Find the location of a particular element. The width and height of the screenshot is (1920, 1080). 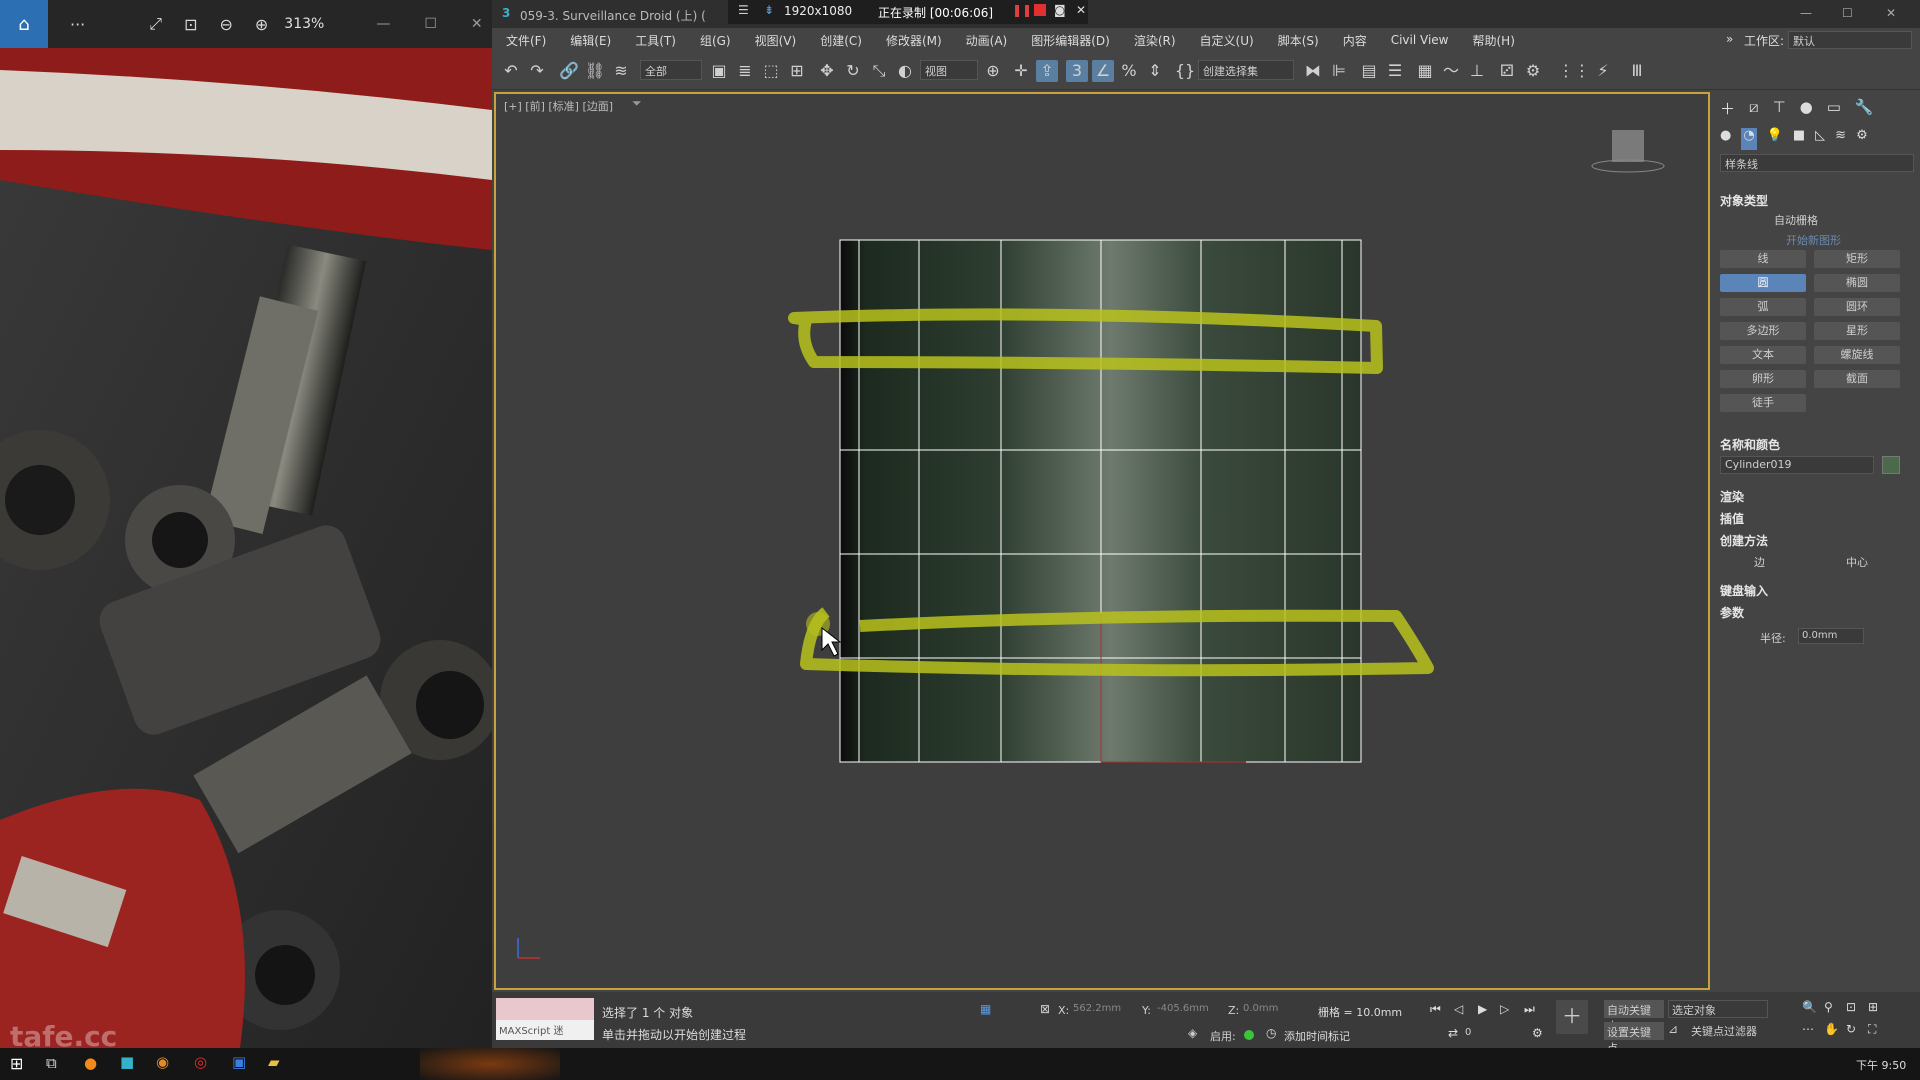

create-tab-icon: ＋ is located at coordinates (1727, 110).